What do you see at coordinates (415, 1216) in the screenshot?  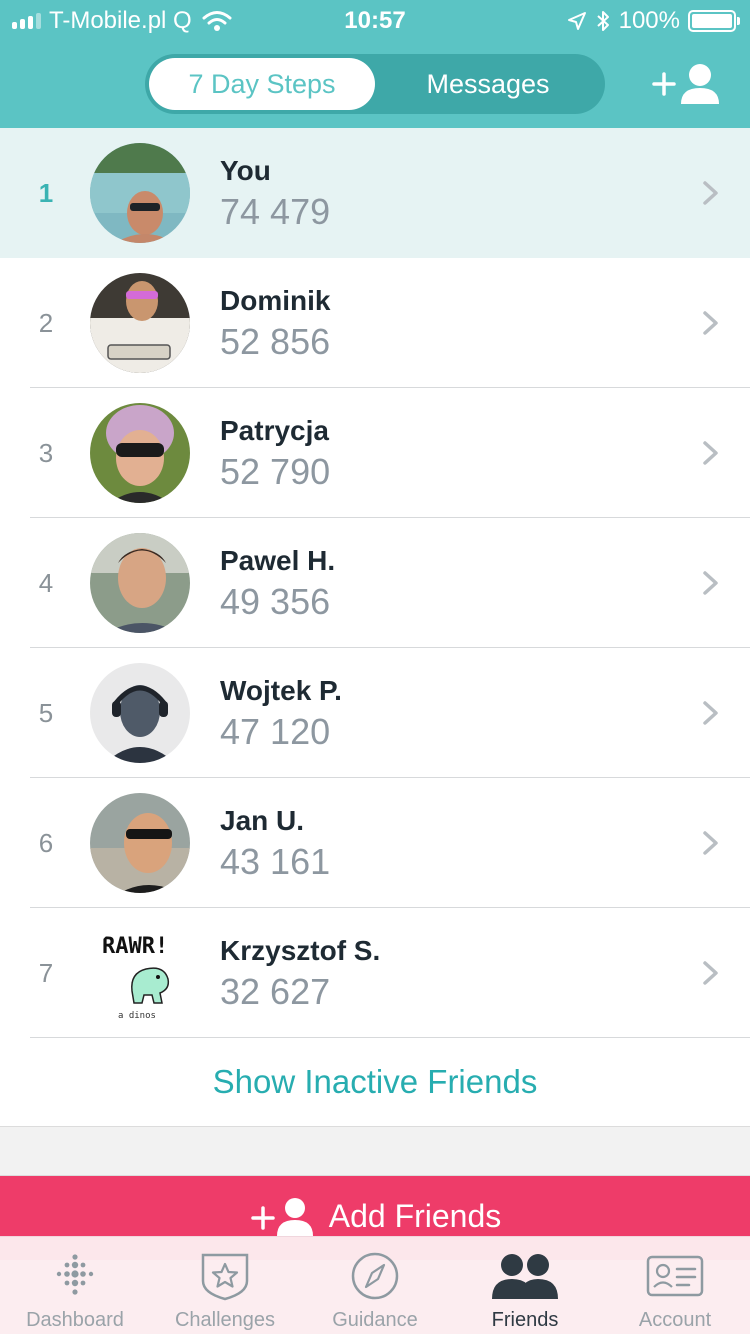 I see `add-friends-label: Add Friends` at bounding box center [415, 1216].